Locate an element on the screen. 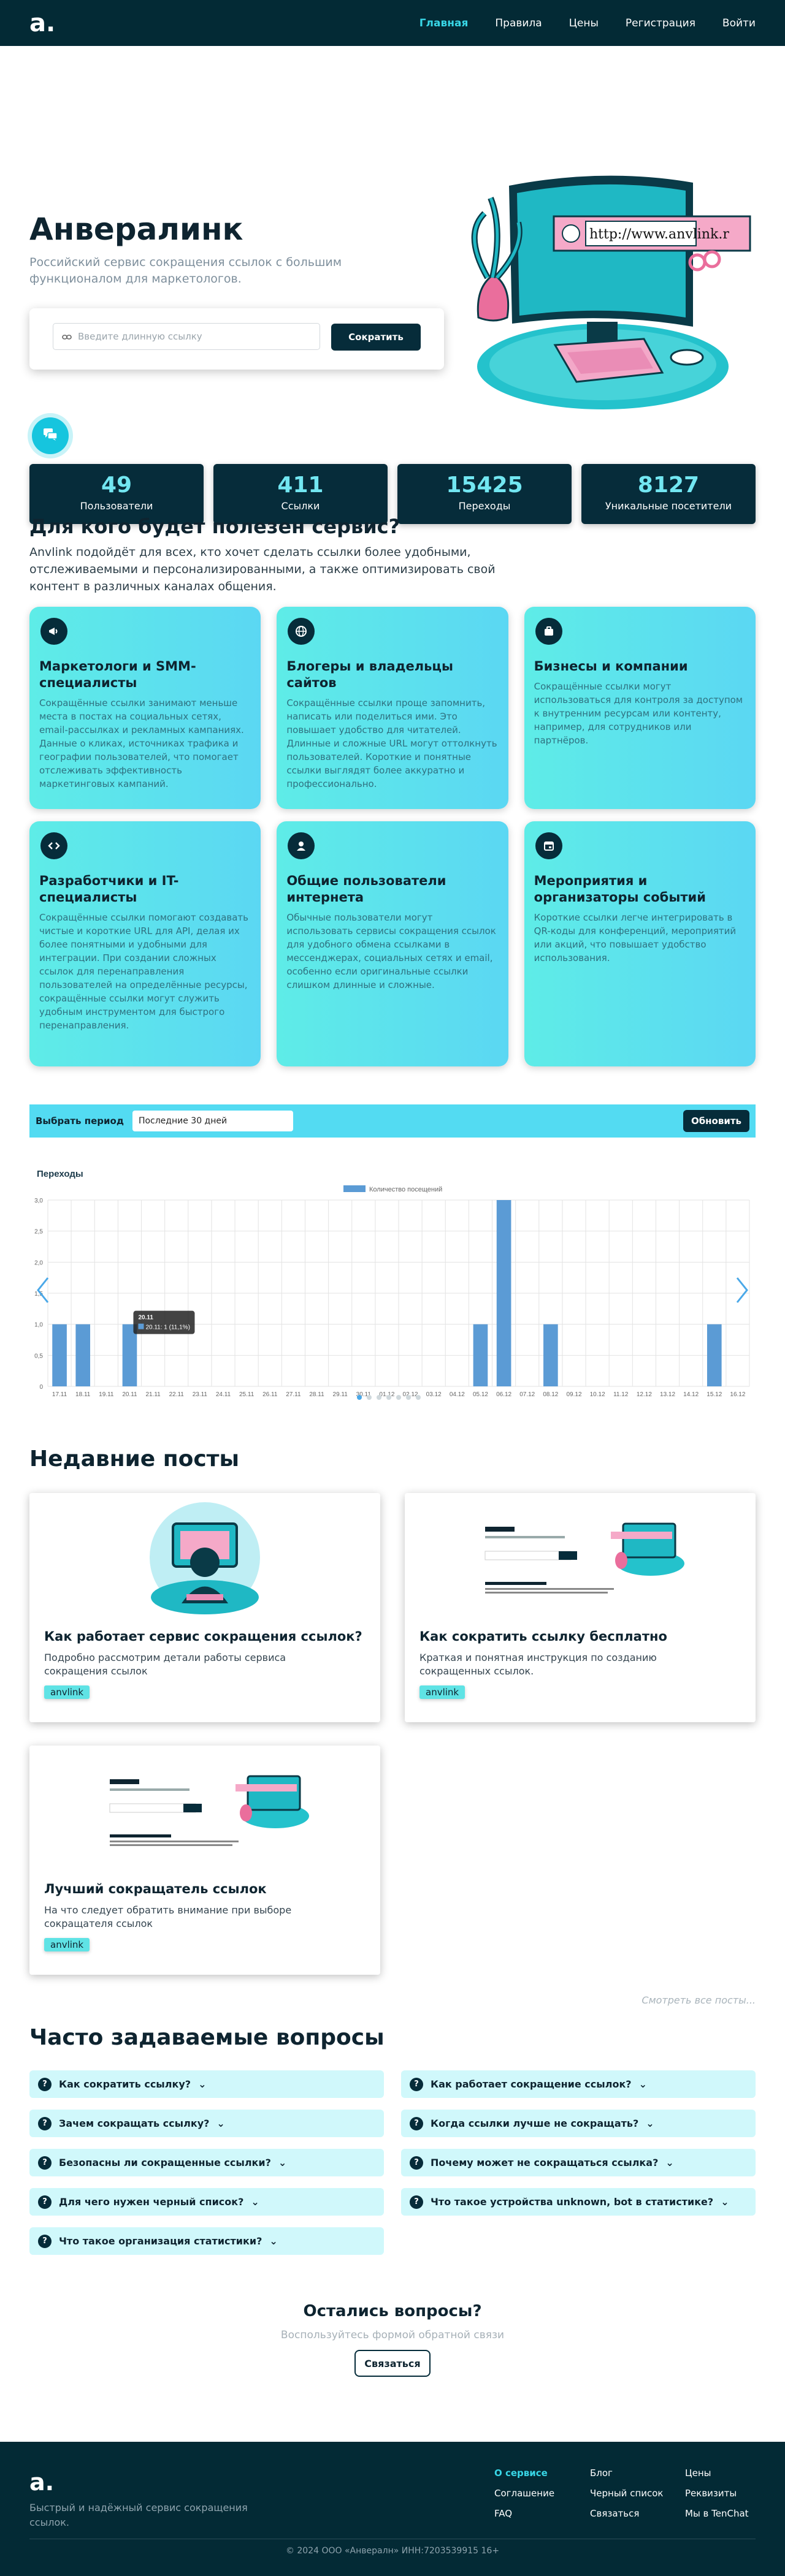 This screenshot has width=785, height=2576. y-tick-label: 2,5 is located at coordinates (38, 1232).